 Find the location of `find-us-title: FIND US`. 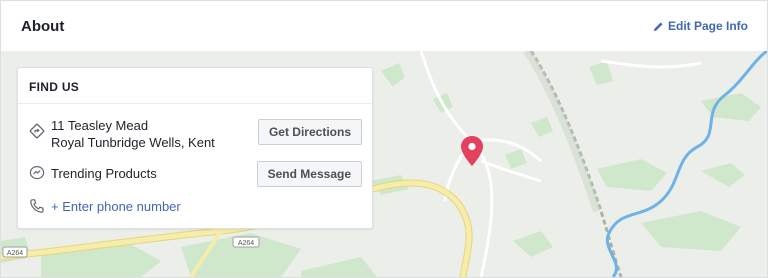

find-us-title: FIND US is located at coordinates (54, 87).